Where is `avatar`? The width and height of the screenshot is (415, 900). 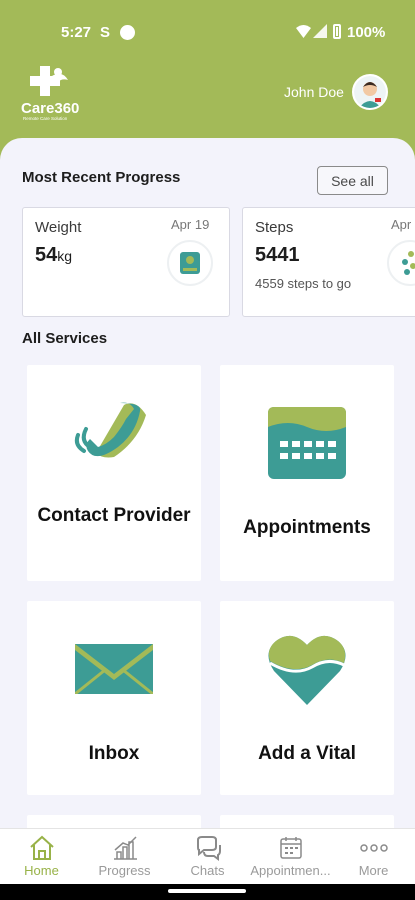 avatar is located at coordinates (370, 92).